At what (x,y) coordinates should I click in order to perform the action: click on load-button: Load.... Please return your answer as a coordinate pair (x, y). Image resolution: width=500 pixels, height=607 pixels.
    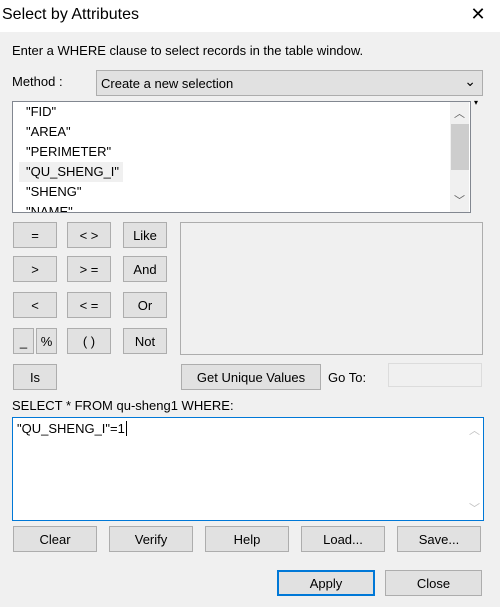
    Looking at the image, I should click on (343, 539).